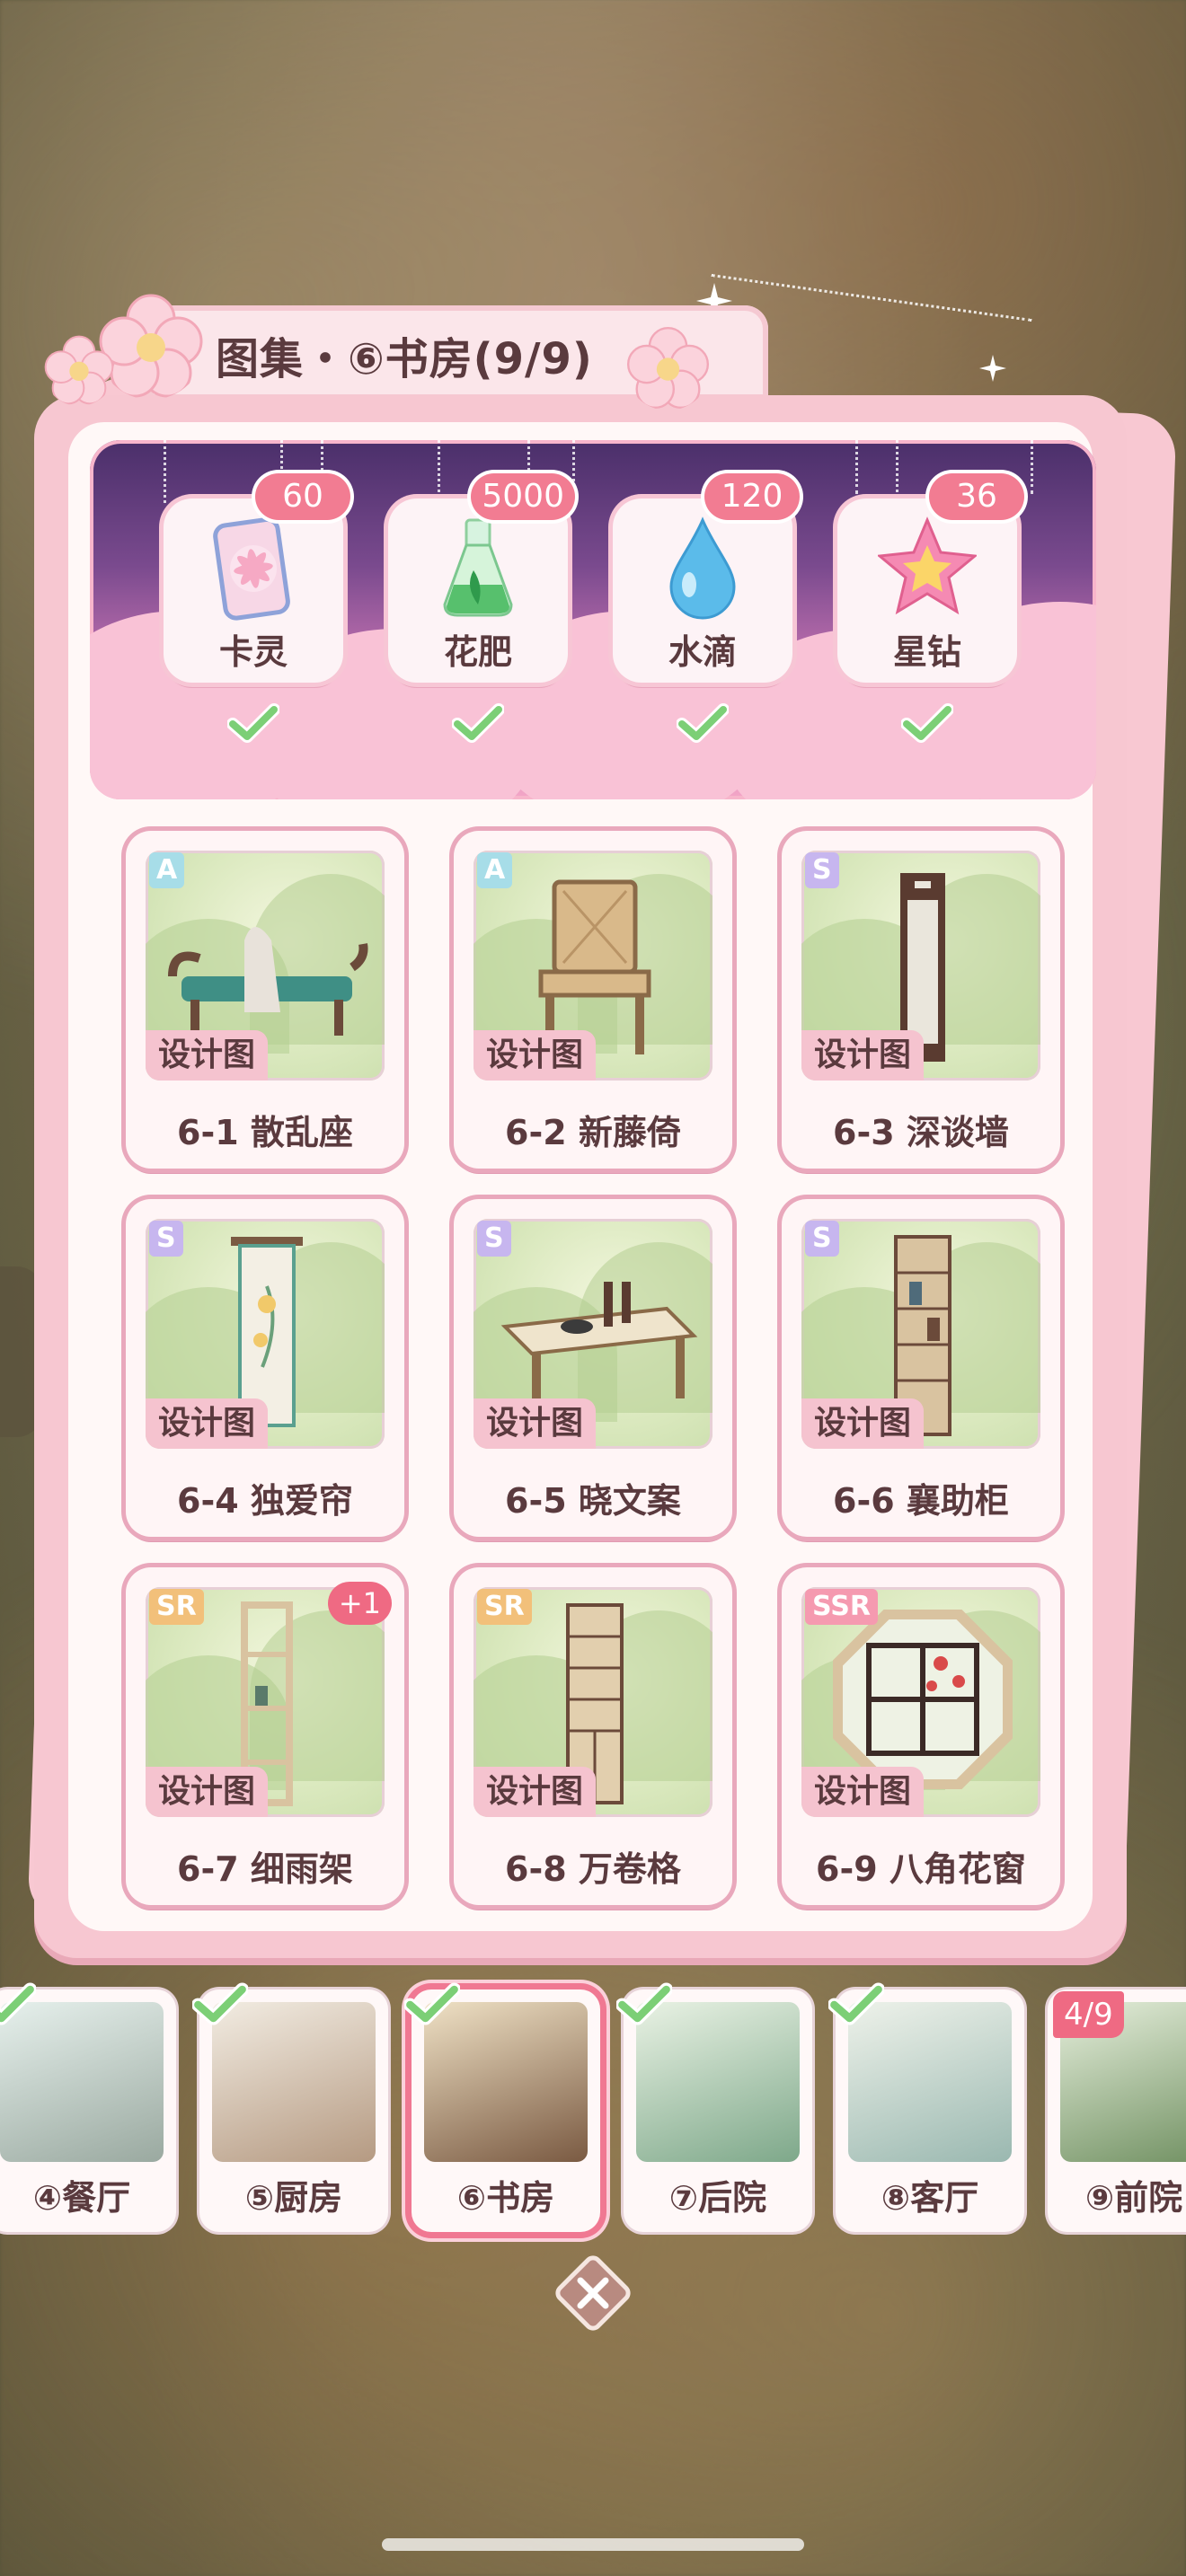 This screenshot has width=1186, height=2576. Describe the element at coordinates (921, 1501) in the screenshot. I see `item-name: 6-6 襄助柜` at that location.